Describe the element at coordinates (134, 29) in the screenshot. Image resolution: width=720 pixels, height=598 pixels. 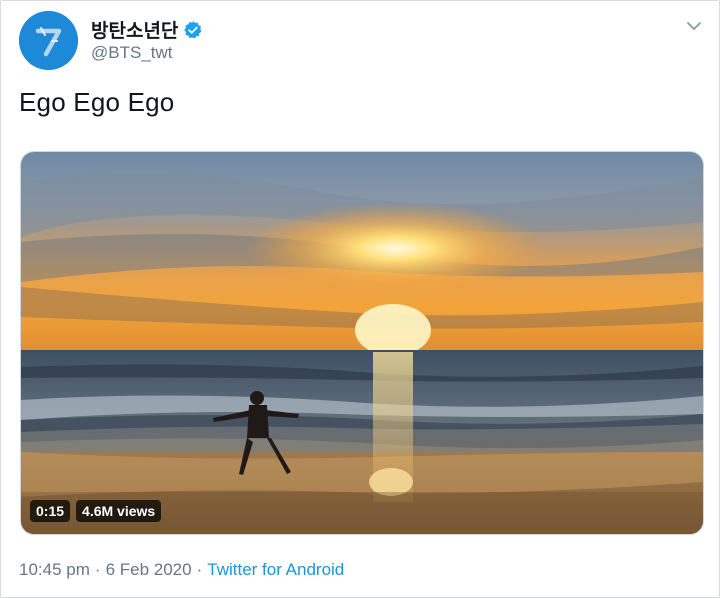
I see `display-name: 방탄소년단` at that location.